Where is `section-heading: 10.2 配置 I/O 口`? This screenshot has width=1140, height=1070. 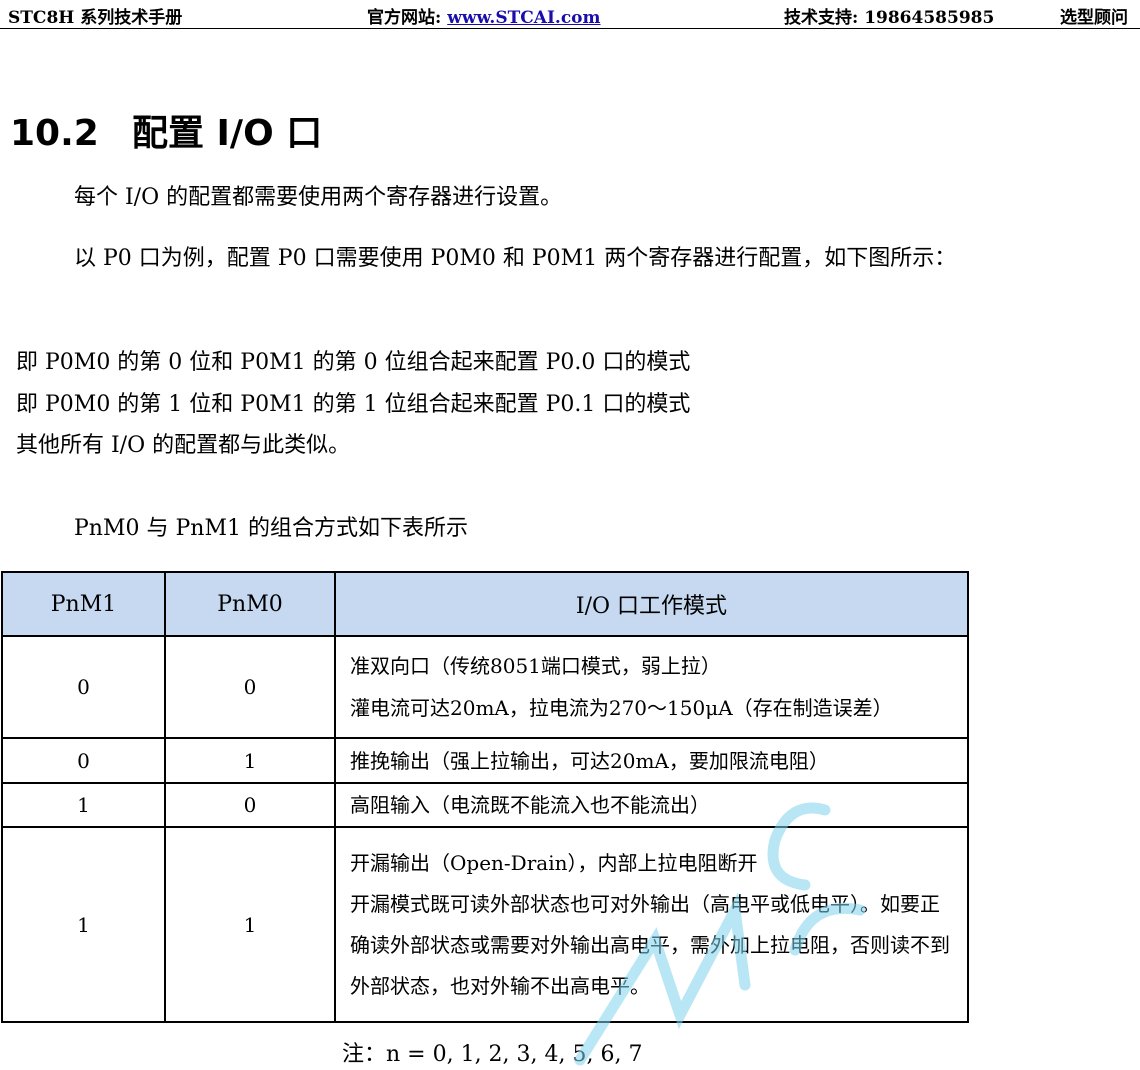 section-heading: 10.2 配置 I/O 口 is located at coordinates (166, 134).